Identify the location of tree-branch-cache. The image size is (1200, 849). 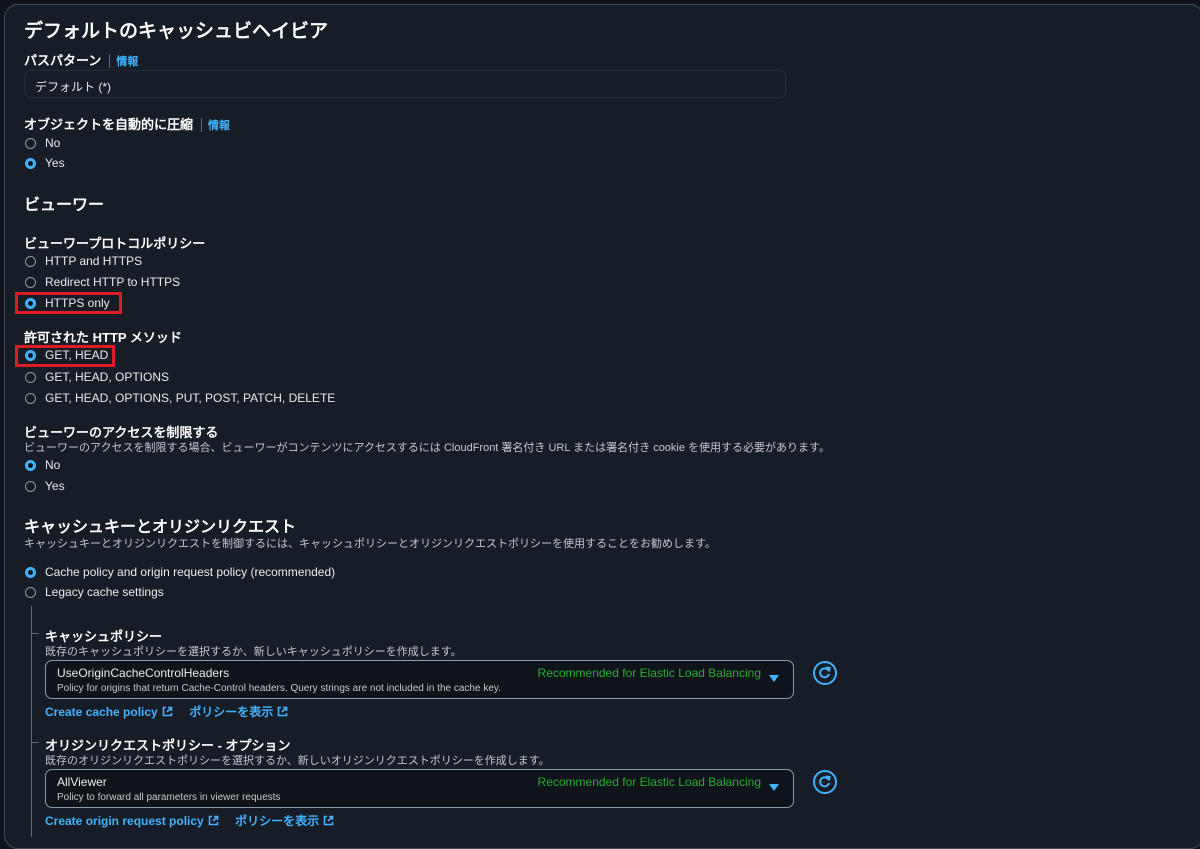
(35, 633).